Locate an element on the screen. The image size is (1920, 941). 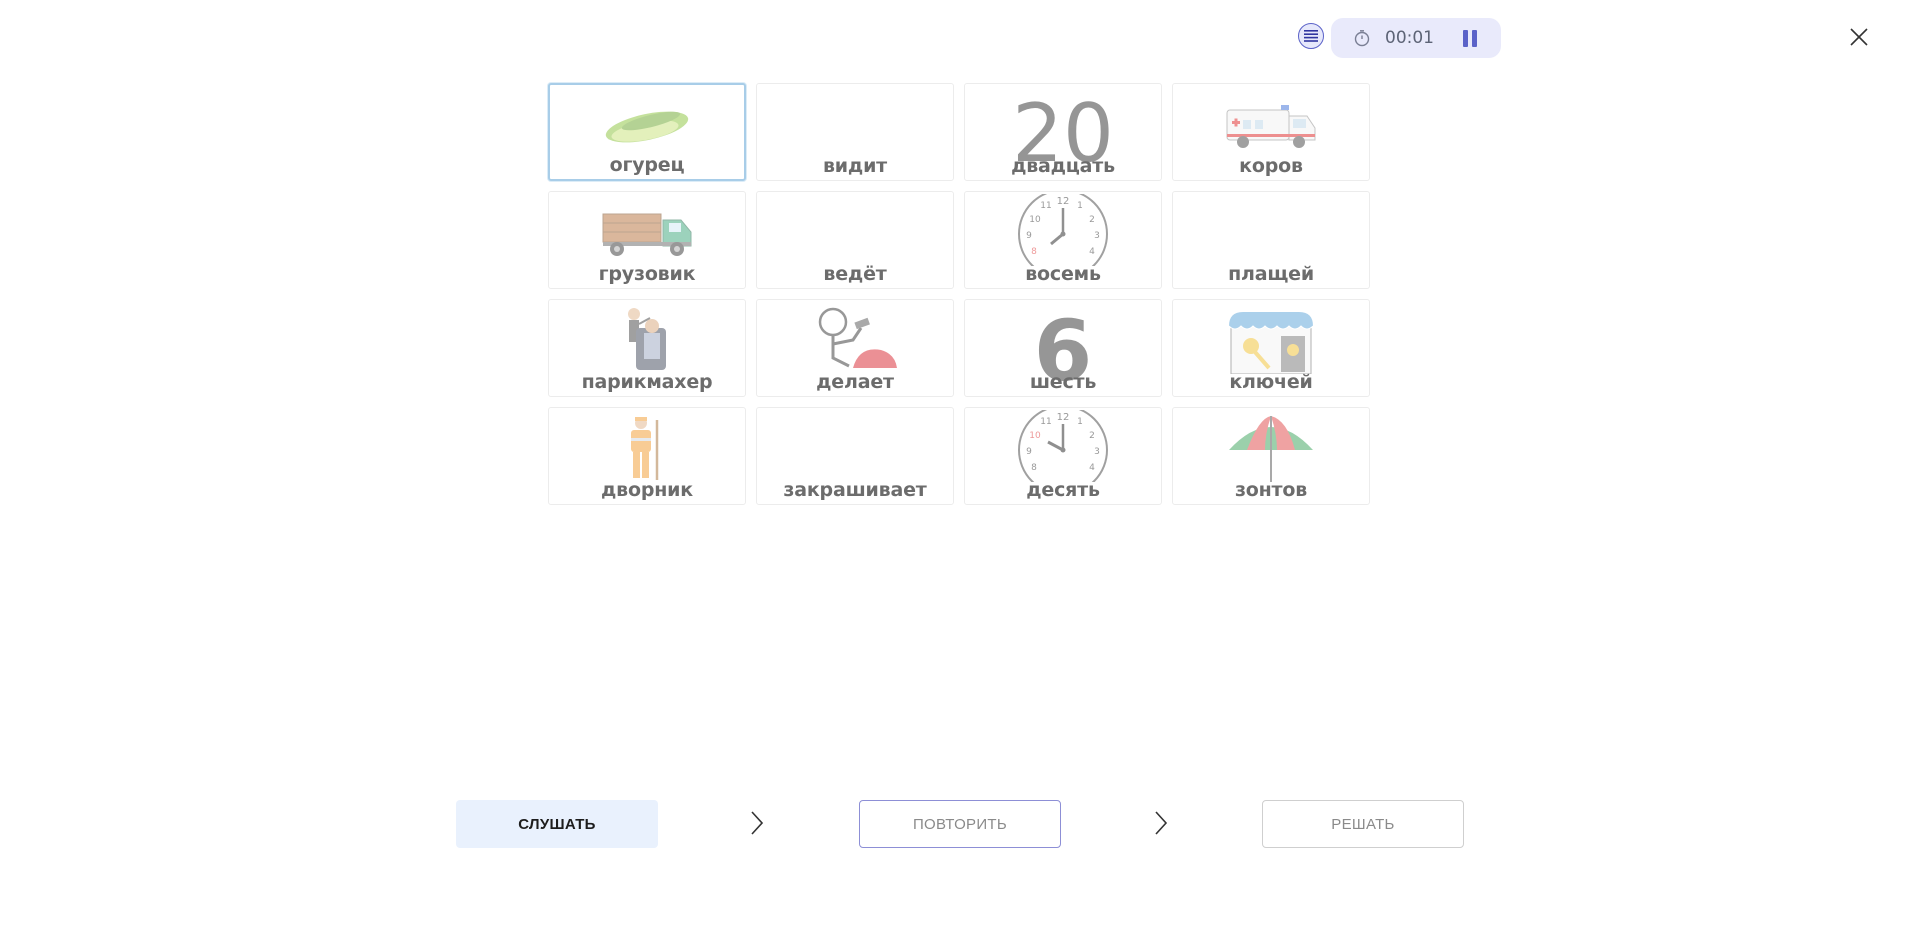
stopwatch-icon is located at coordinates (1362, 38).